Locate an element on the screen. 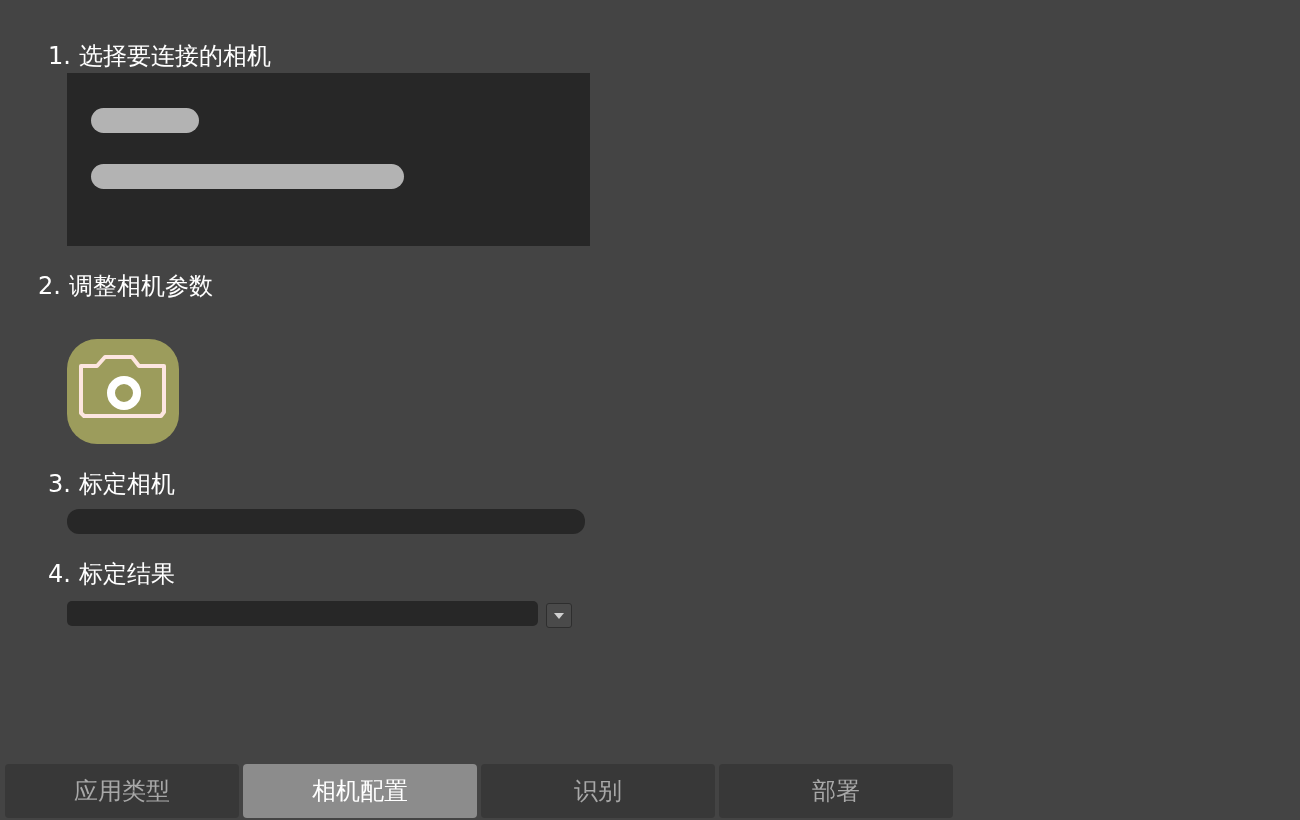 The width and height of the screenshot is (1300, 820). dropdown-button is located at coordinates (559, 615).